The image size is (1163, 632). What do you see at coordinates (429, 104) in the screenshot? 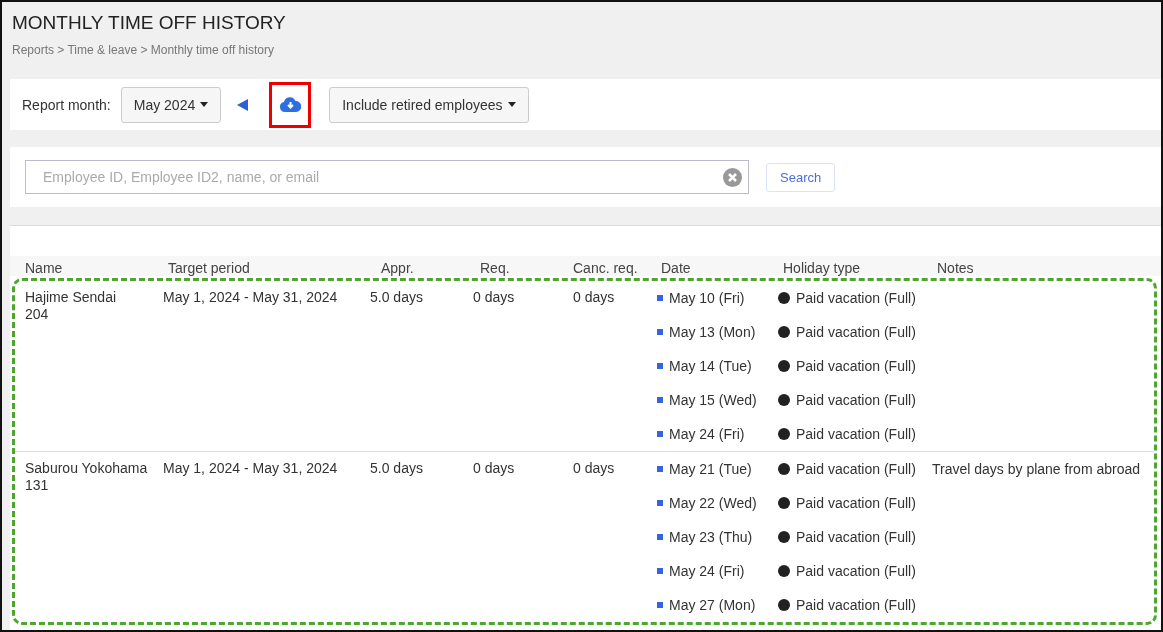
I see `retired-employees-dropdown: Include retired employees` at bounding box center [429, 104].